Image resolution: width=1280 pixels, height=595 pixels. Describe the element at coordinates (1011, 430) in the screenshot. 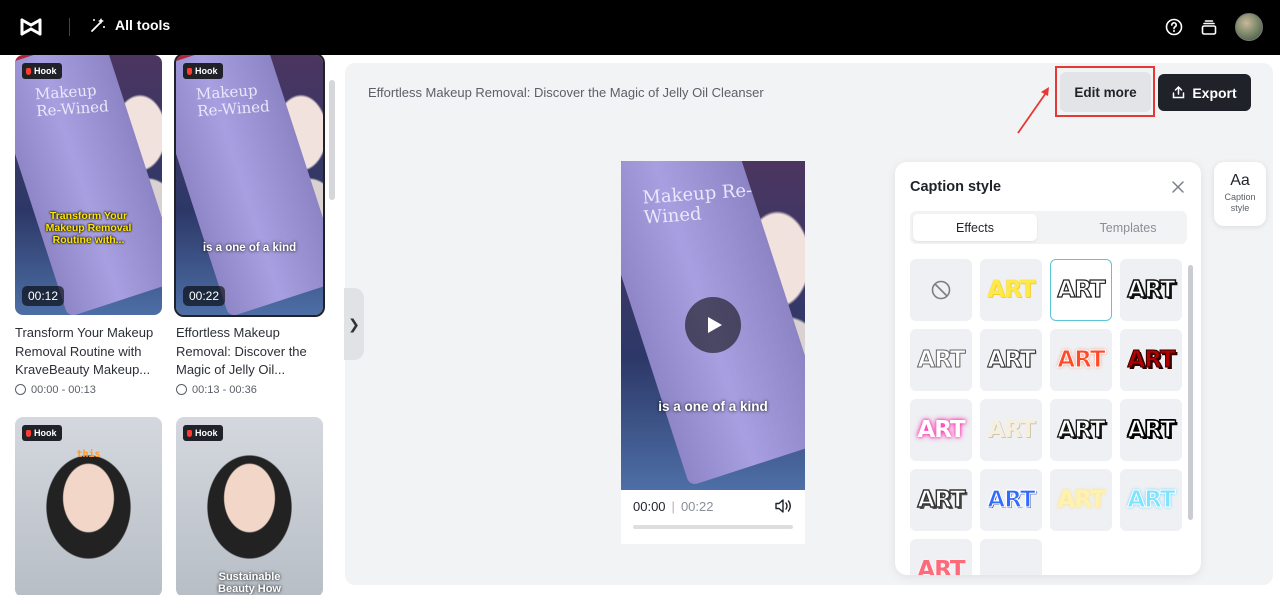

I see `effect-cream: ART` at that location.